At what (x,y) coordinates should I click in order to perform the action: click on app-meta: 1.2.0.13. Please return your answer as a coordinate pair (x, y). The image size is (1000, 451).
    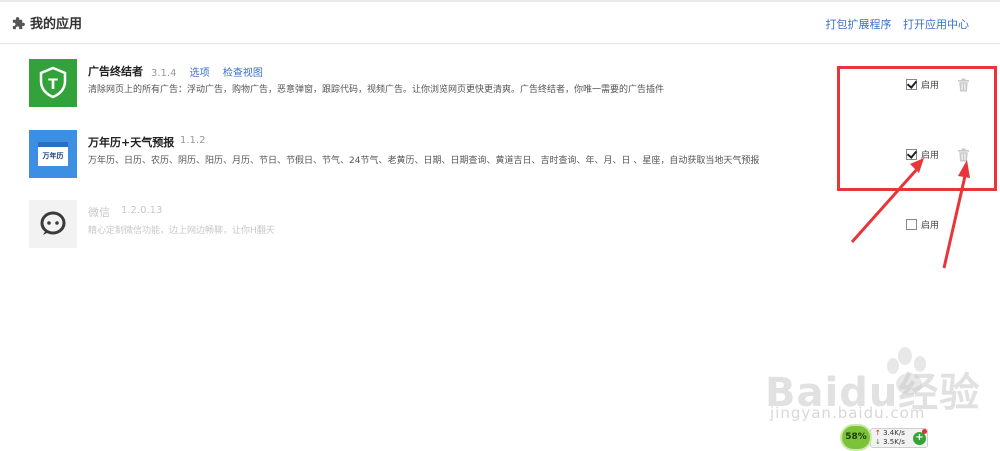
    Looking at the image, I should click on (141, 210).